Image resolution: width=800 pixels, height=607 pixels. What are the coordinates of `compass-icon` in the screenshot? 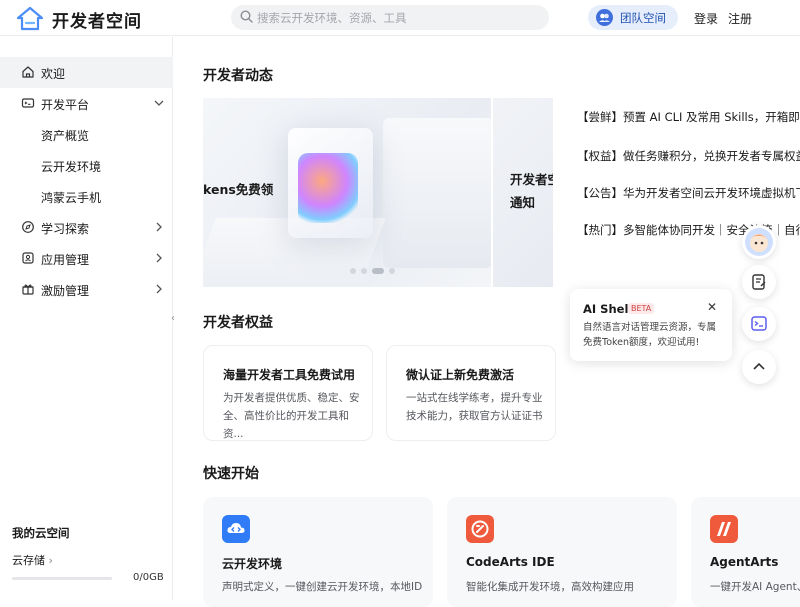 It's located at (28, 227).